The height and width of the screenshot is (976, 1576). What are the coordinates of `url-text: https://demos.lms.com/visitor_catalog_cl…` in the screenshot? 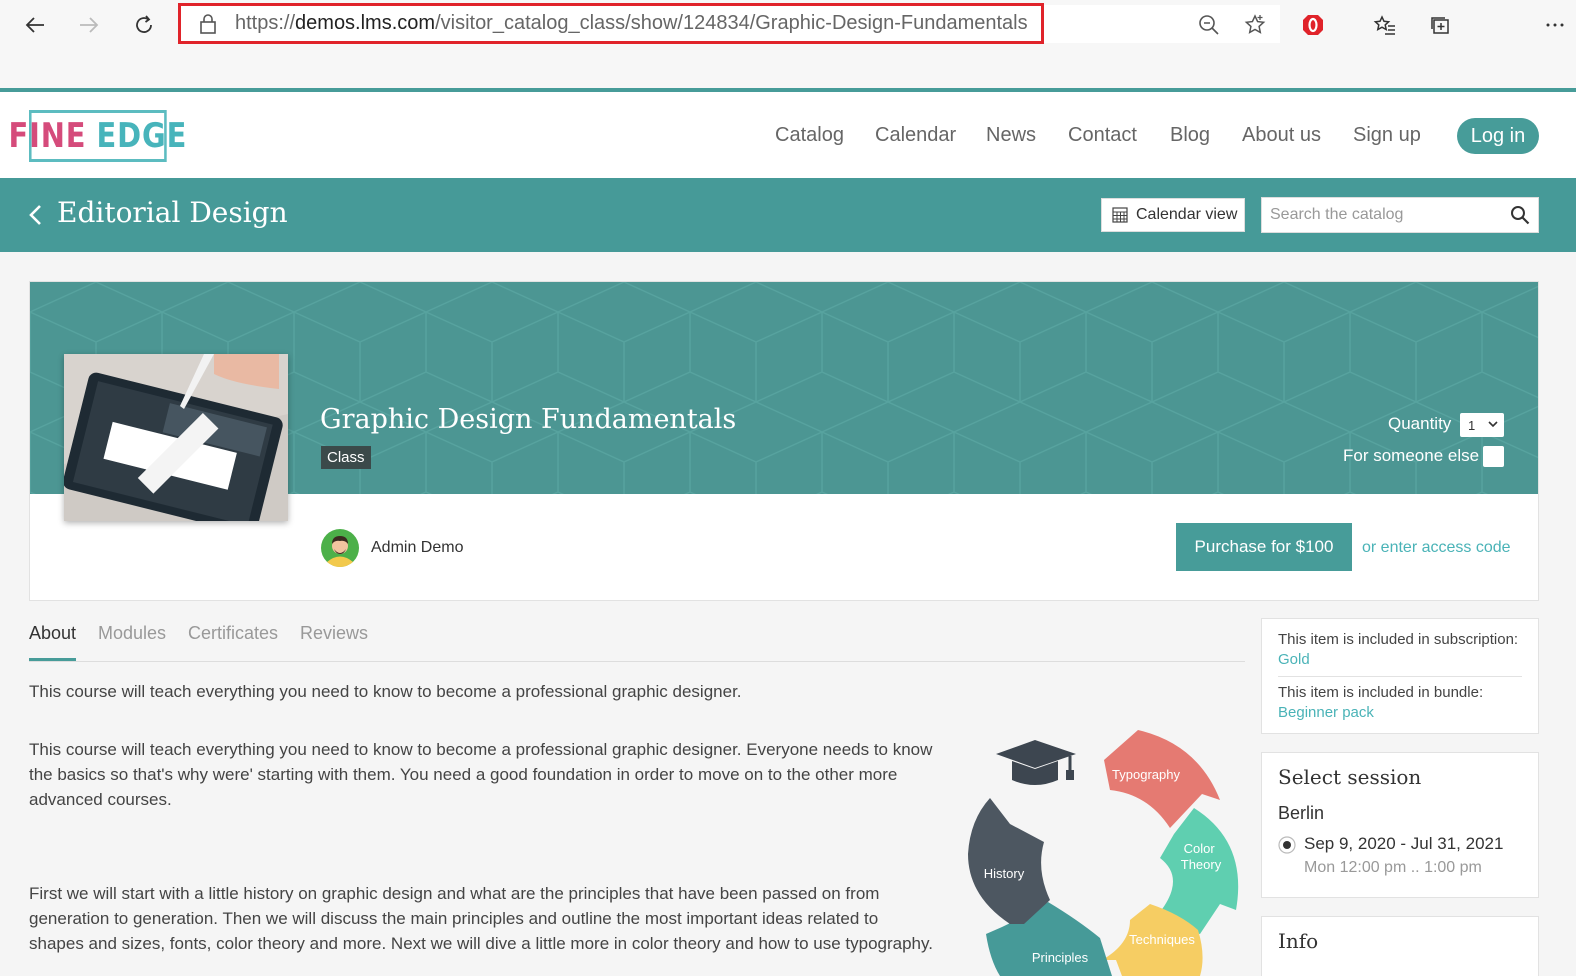 It's located at (631, 23).